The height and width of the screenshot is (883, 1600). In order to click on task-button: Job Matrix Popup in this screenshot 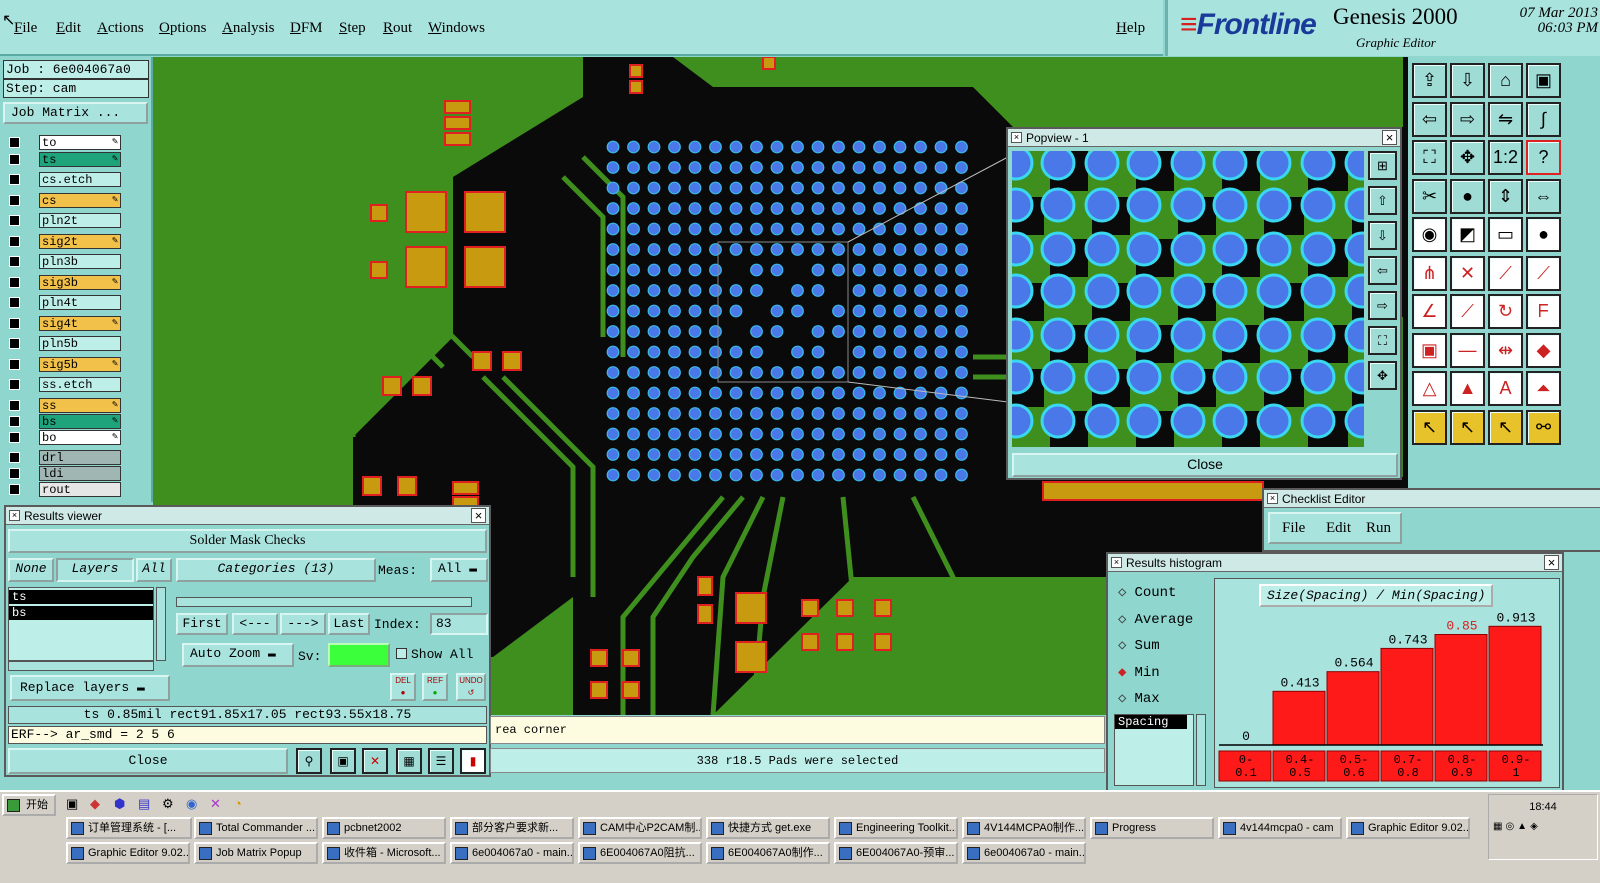, I will do `click(256, 853)`.